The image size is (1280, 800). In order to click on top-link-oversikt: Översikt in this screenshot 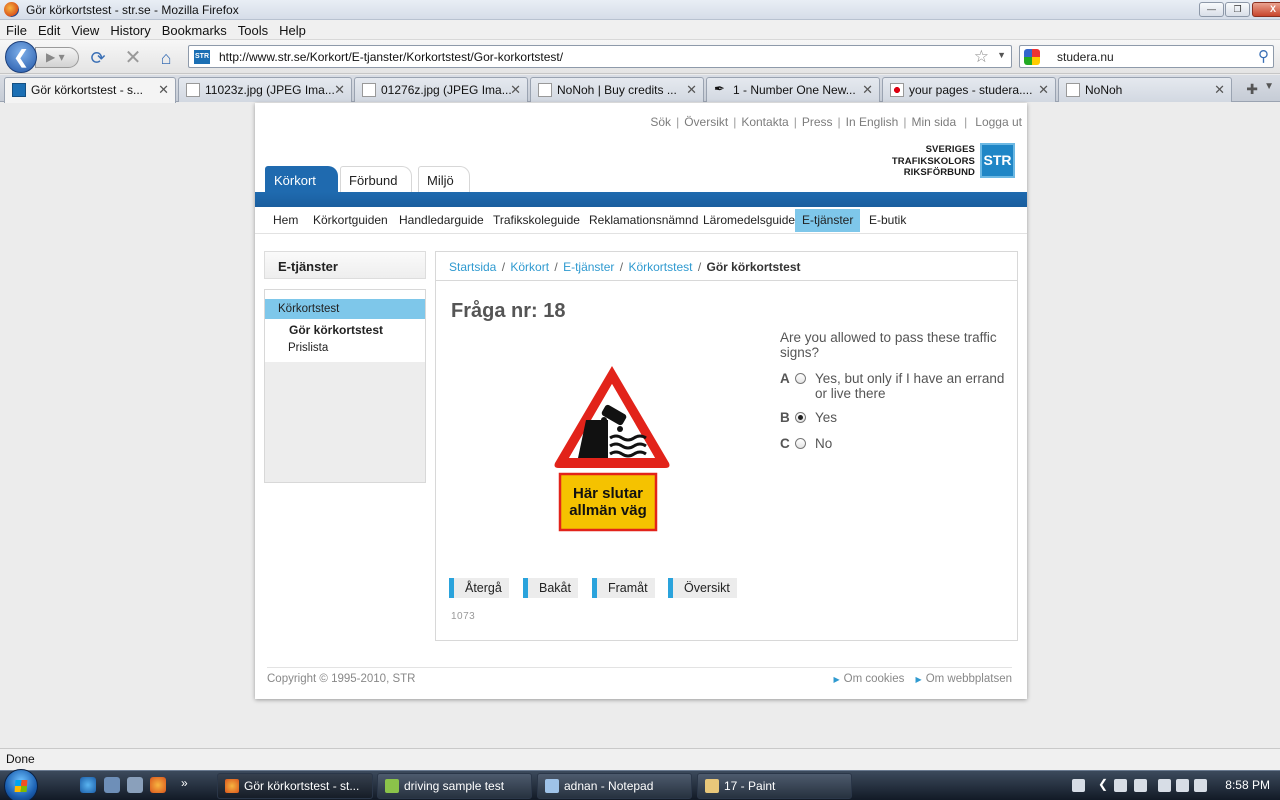, I will do `click(706, 122)`.